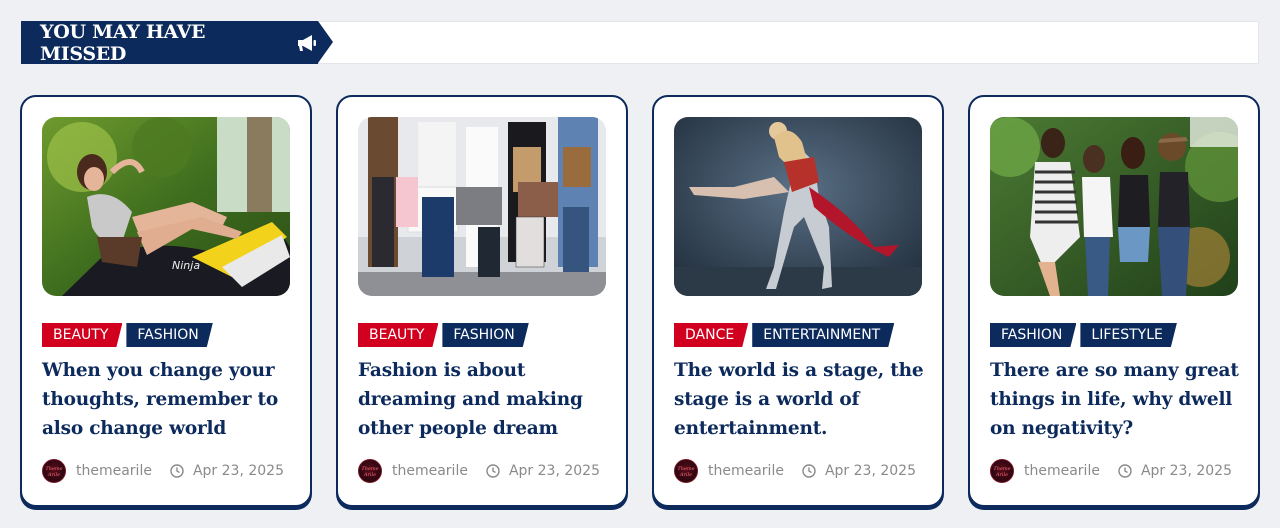  Describe the element at coordinates (640, 42) in the screenshot. I see `section-header: YOU MAY HAVE MISSED` at that location.